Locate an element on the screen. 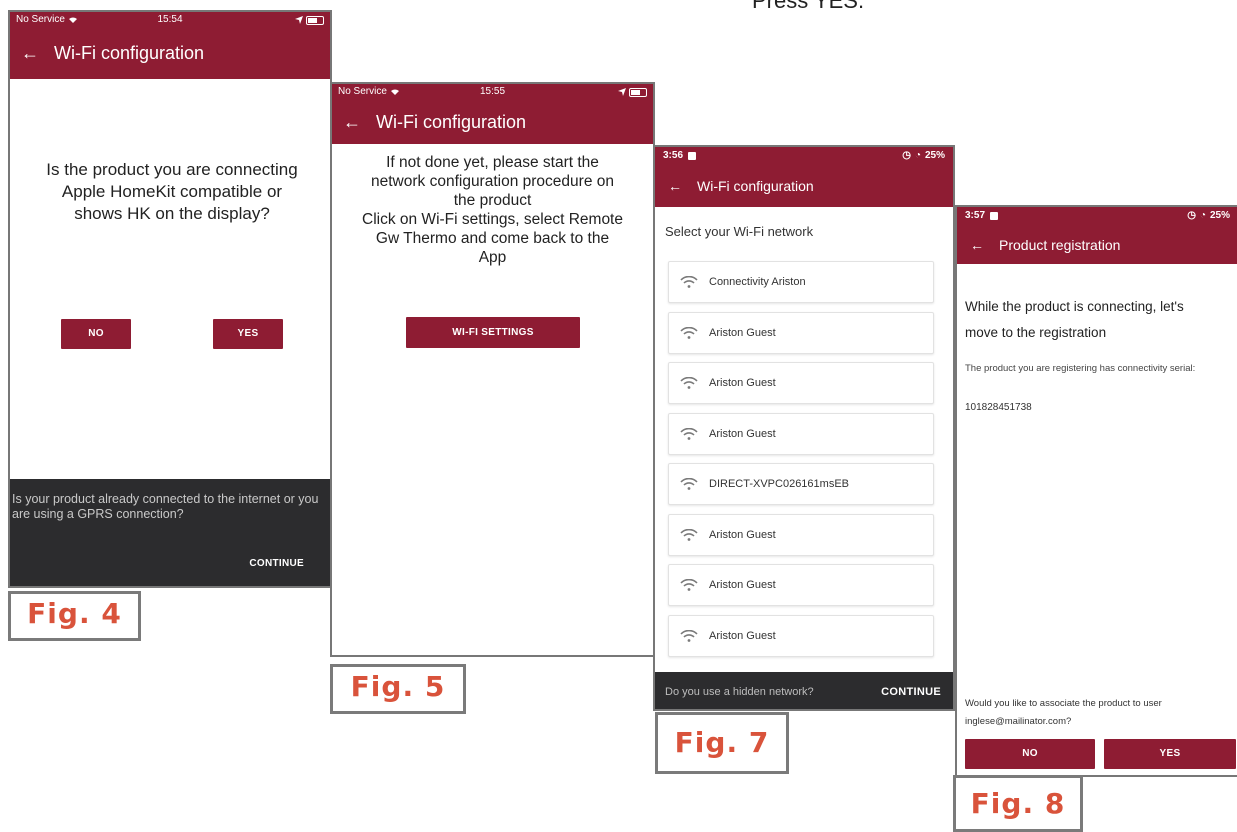 This screenshot has height=832, width=1237. footer-panel: Do you use a hidden network? CONTINUE is located at coordinates (804, 690).